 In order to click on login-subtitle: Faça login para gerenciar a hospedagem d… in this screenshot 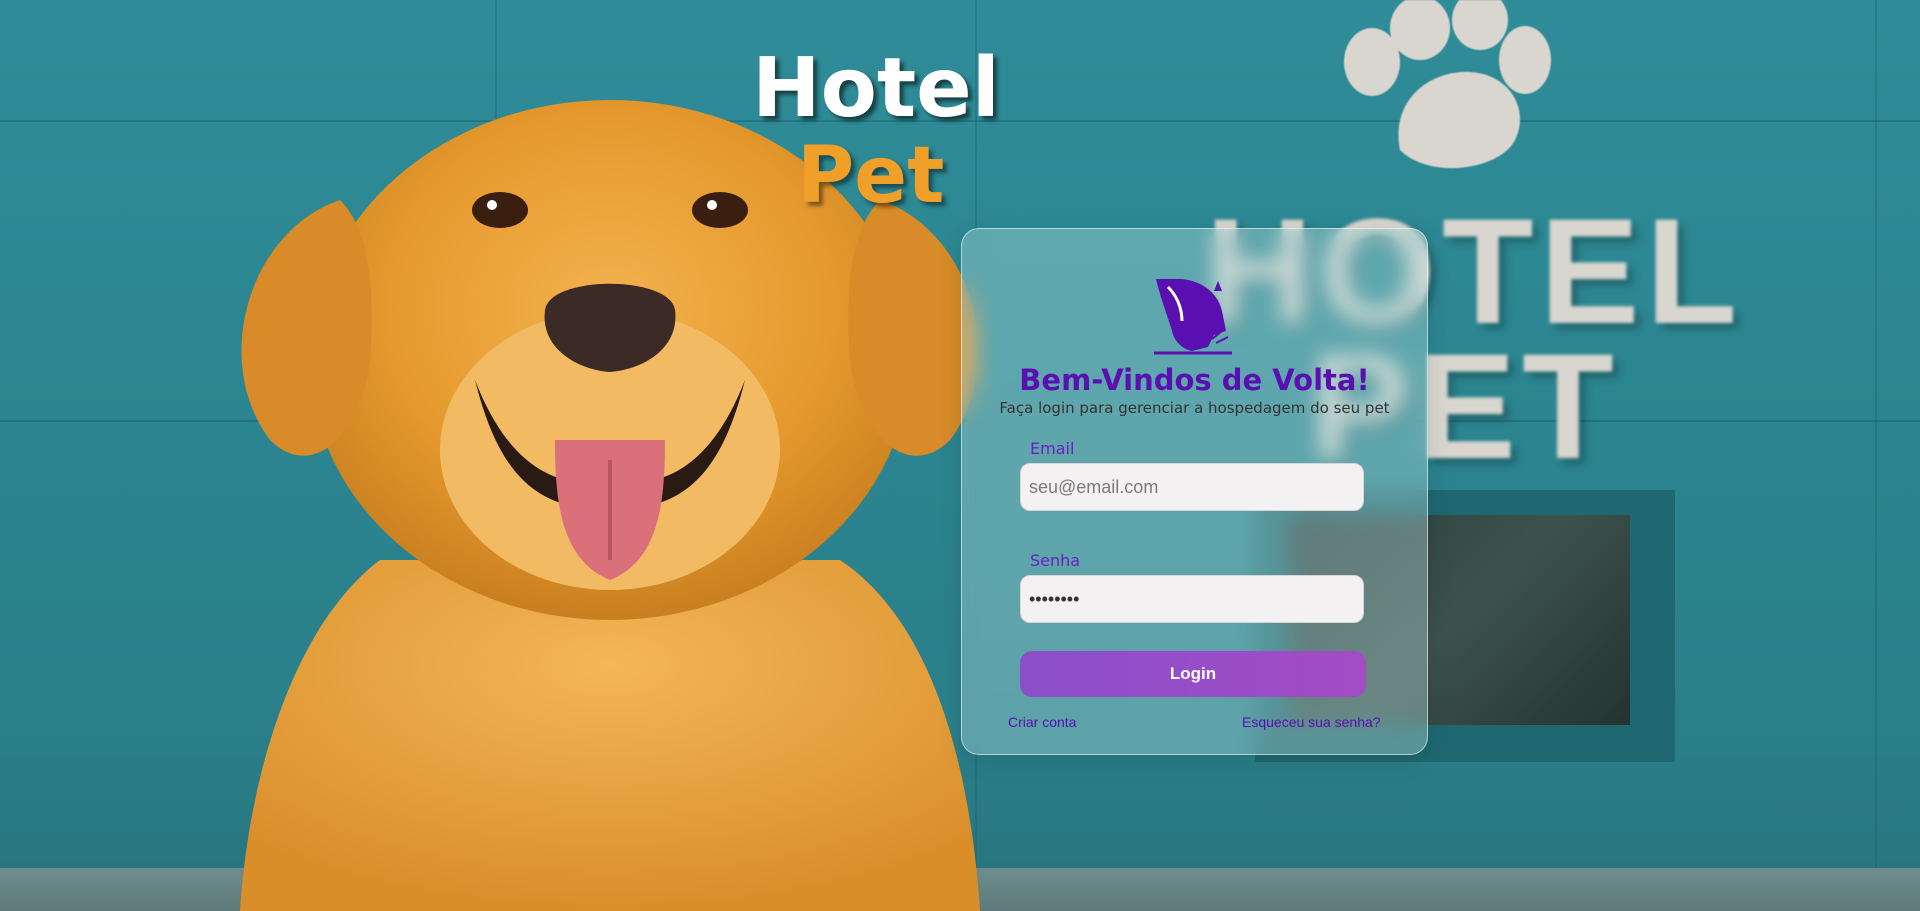, I will do `click(1194, 408)`.